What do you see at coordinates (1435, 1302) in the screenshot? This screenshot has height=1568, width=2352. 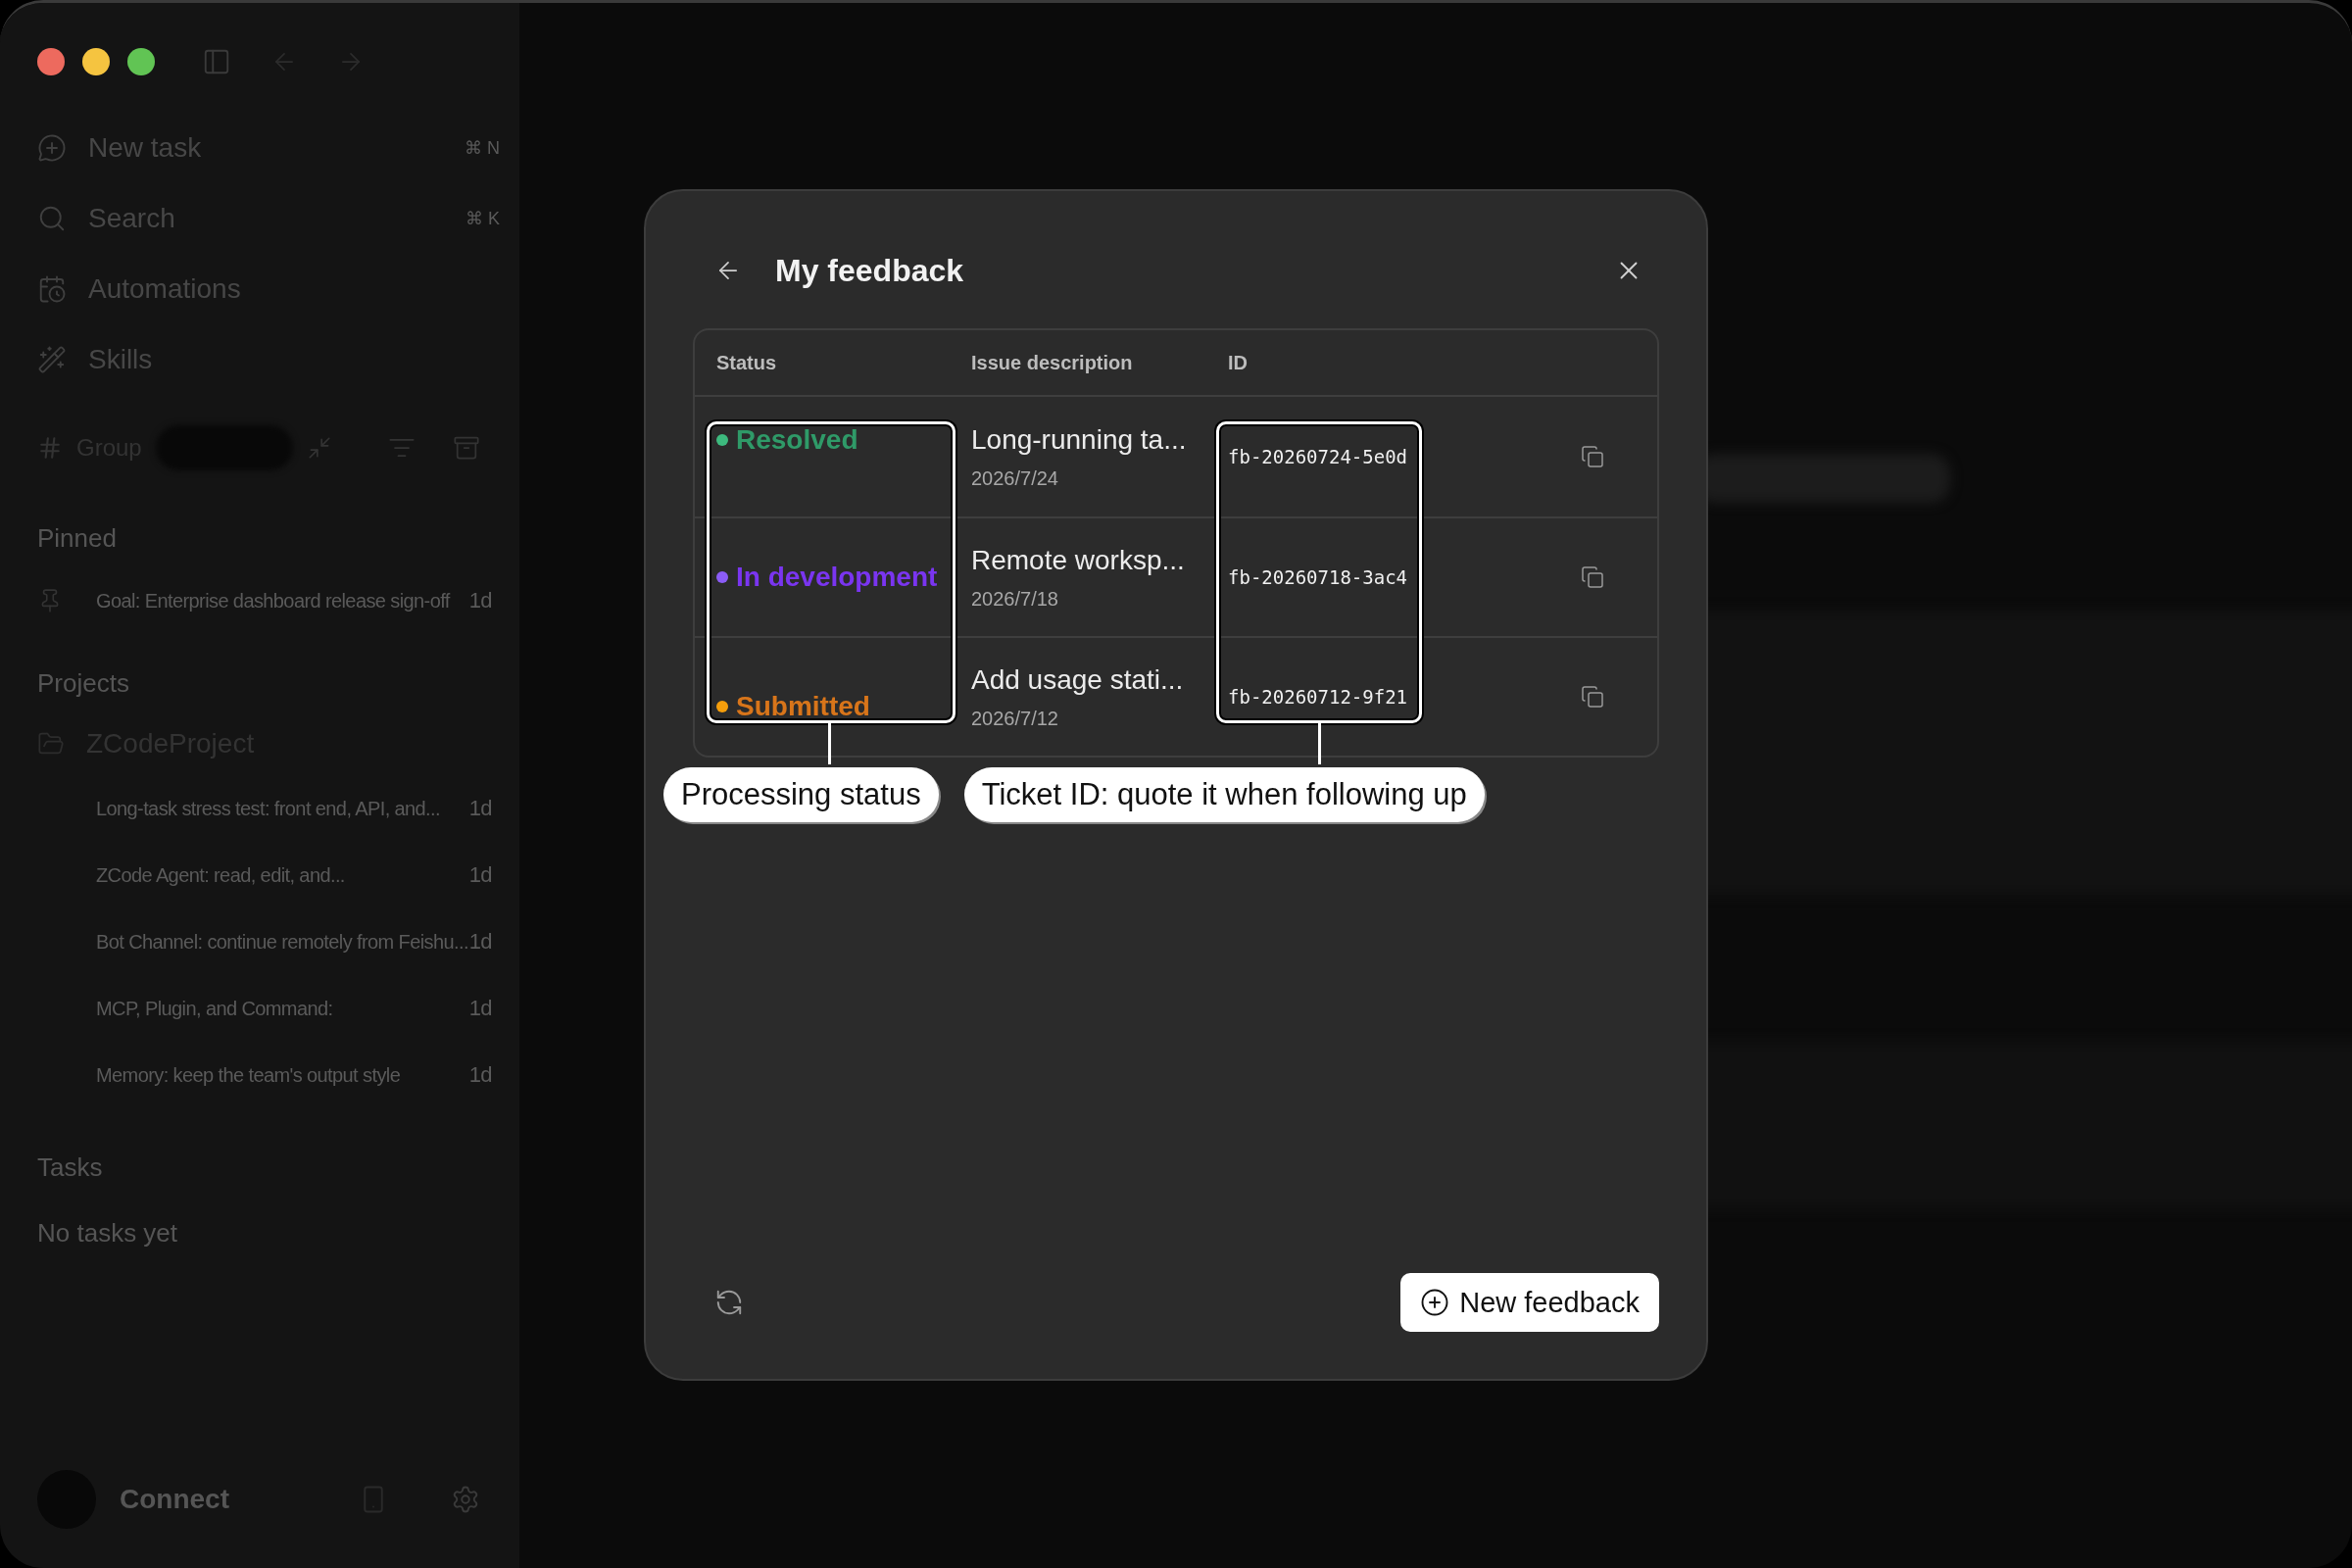 I see `plus-circle-icon` at bounding box center [1435, 1302].